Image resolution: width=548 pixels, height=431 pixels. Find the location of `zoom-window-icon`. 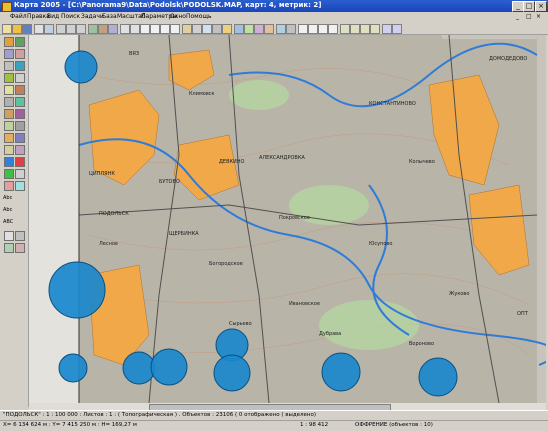

zoom-window-icon is located at coordinates (165, 29).